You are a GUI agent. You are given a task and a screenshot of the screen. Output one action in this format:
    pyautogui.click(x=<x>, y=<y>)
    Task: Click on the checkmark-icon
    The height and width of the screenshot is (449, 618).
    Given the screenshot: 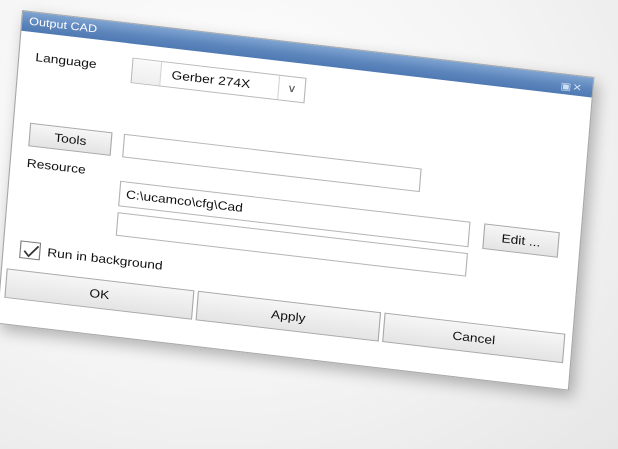 What is the action you would take?
    pyautogui.click(x=31, y=251)
    